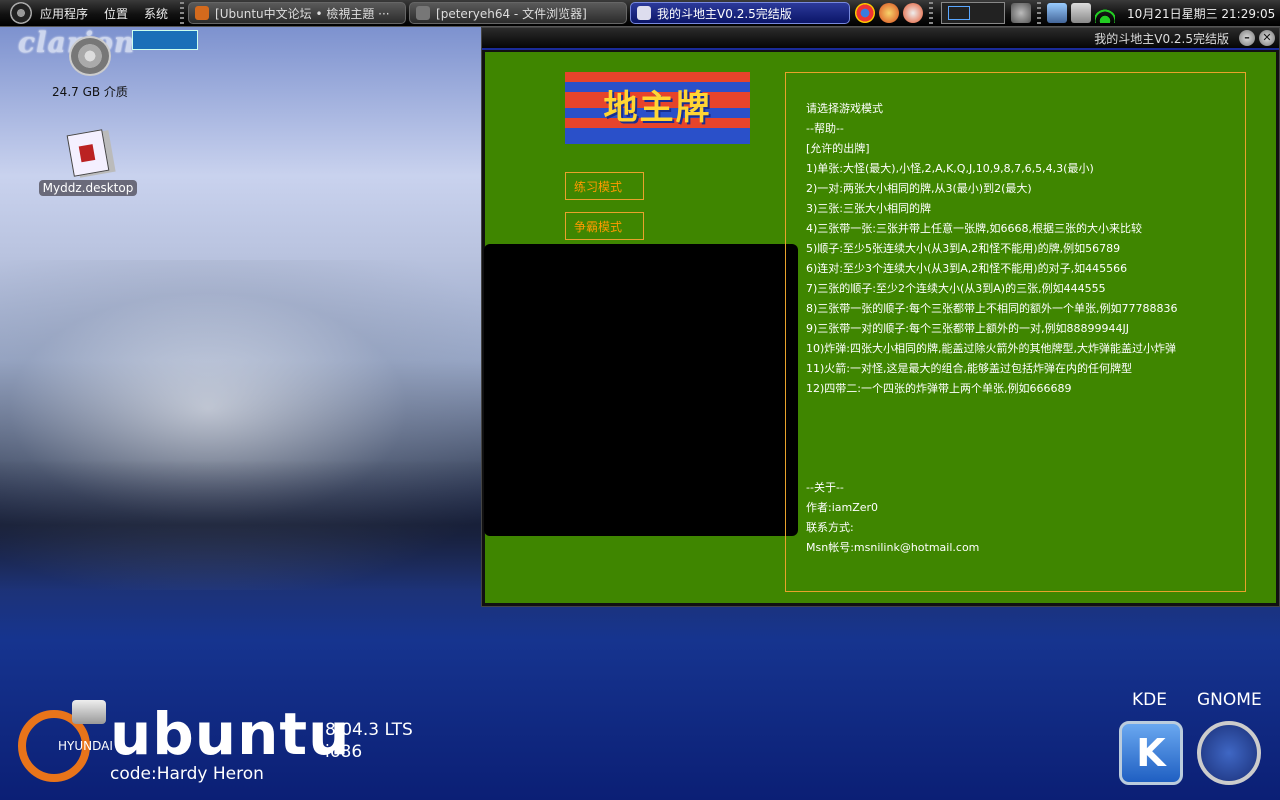  What do you see at coordinates (1151, 753) in the screenshot?
I see `kde-icon: K` at bounding box center [1151, 753].